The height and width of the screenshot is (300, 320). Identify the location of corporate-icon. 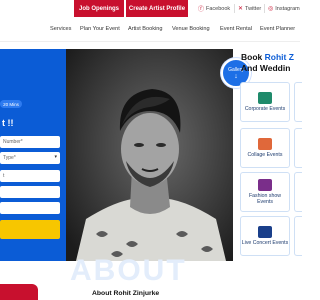
(265, 98).